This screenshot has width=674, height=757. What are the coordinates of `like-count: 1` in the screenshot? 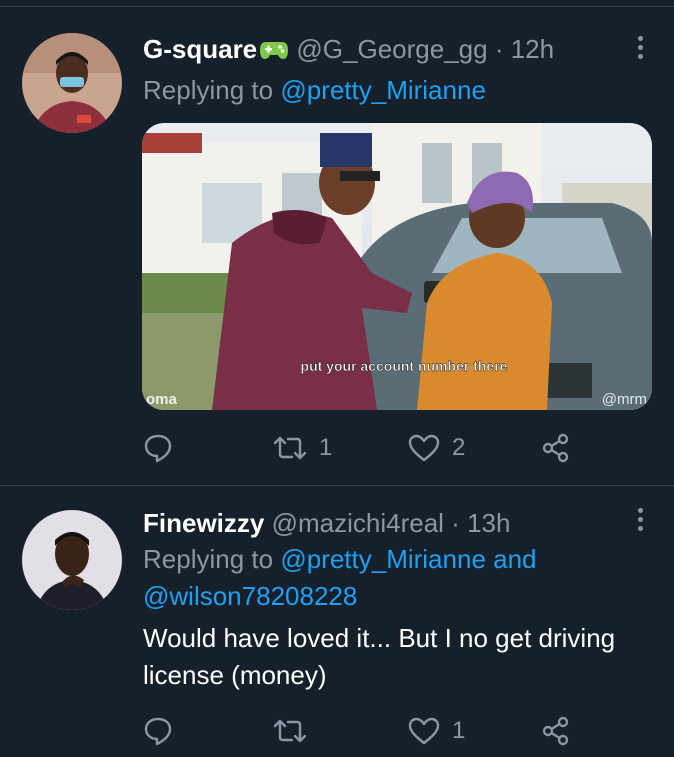 It's located at (459, 730).